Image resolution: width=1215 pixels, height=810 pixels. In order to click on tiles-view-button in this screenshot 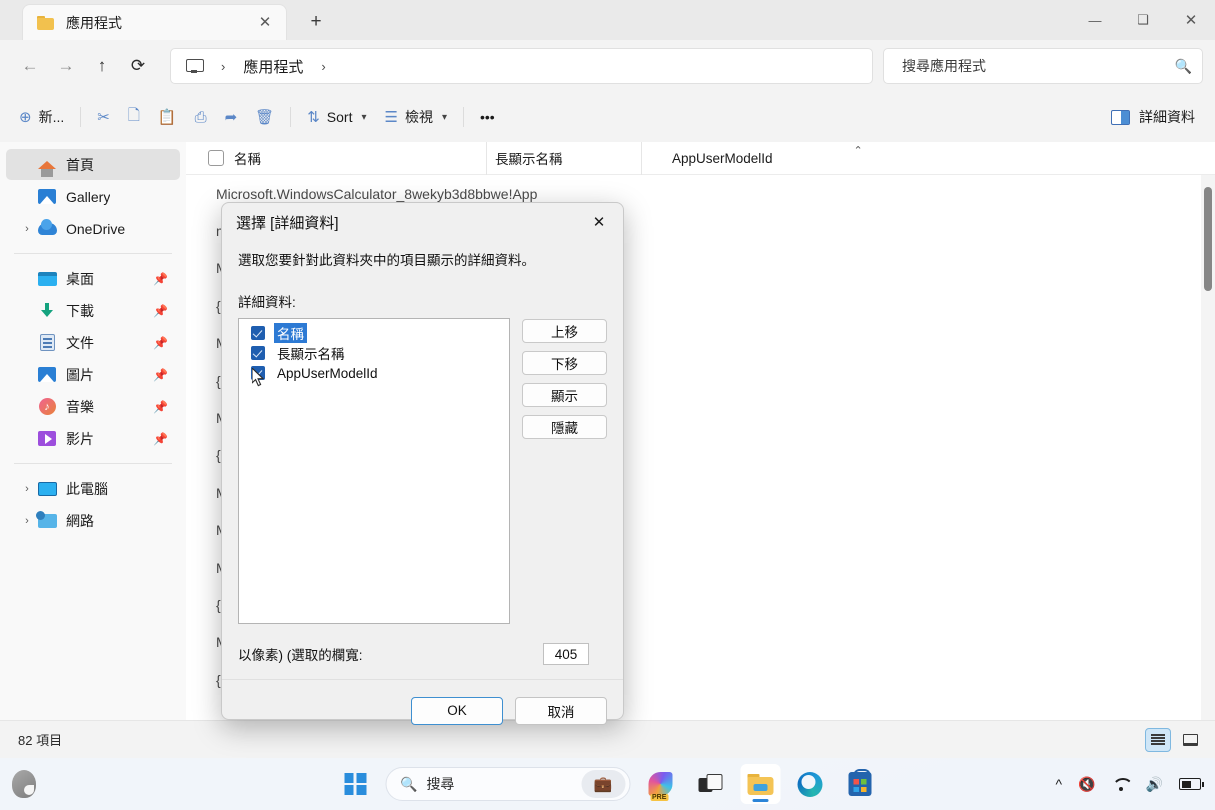, I will do `click(1190, 740)`.